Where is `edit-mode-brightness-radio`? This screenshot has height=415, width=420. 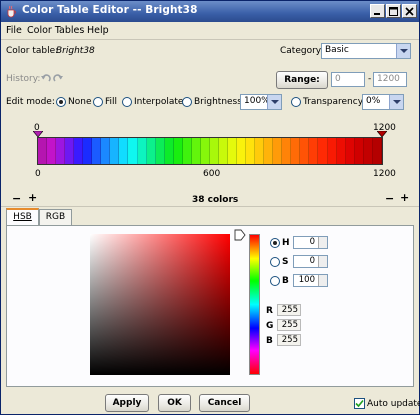
edit-mode-brightness-radio is located at coordinates (187, 102).